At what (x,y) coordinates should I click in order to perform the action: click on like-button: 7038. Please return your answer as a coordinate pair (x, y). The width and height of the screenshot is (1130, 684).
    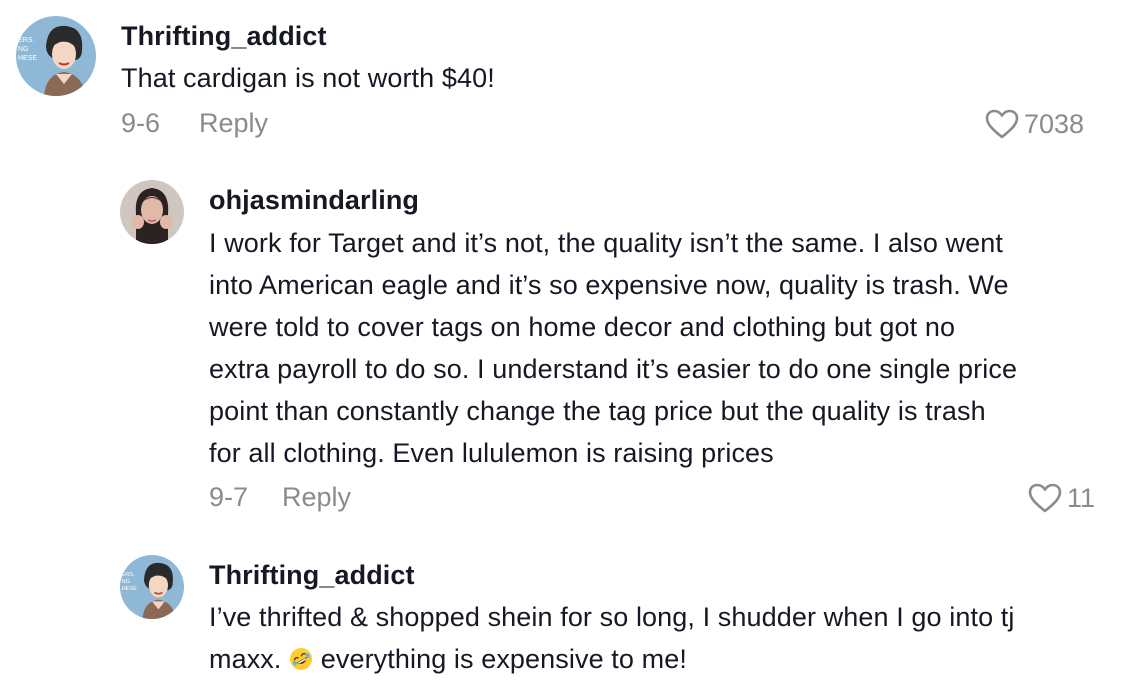
    Looking at the image, I should click on (1034, 124).